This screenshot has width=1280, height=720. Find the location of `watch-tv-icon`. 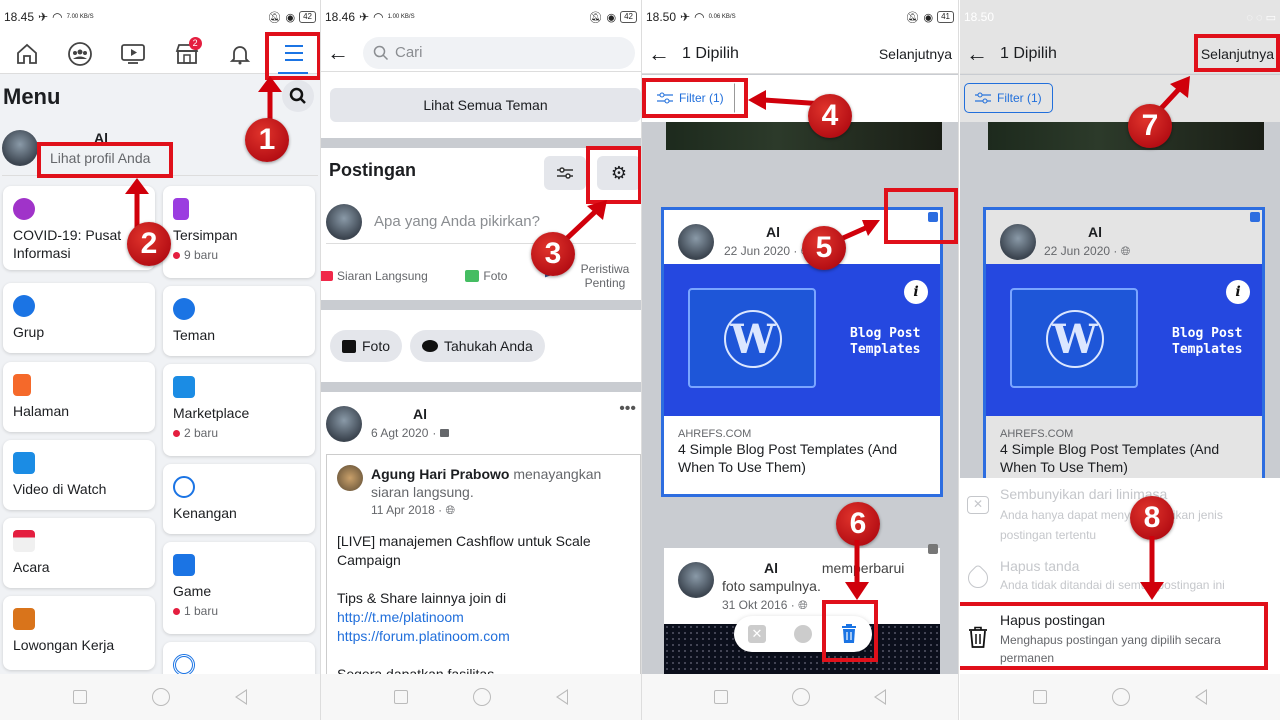

watch-tv-icon is located at coordinates (24, 463).